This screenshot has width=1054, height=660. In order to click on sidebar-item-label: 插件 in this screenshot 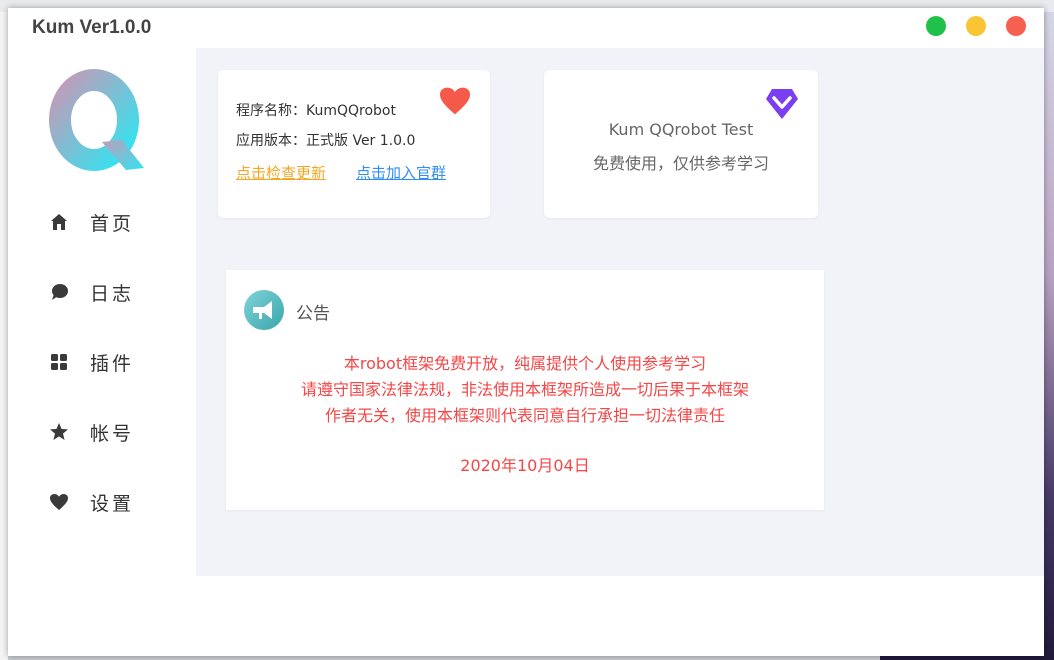, I will do `click(112, 363)`.